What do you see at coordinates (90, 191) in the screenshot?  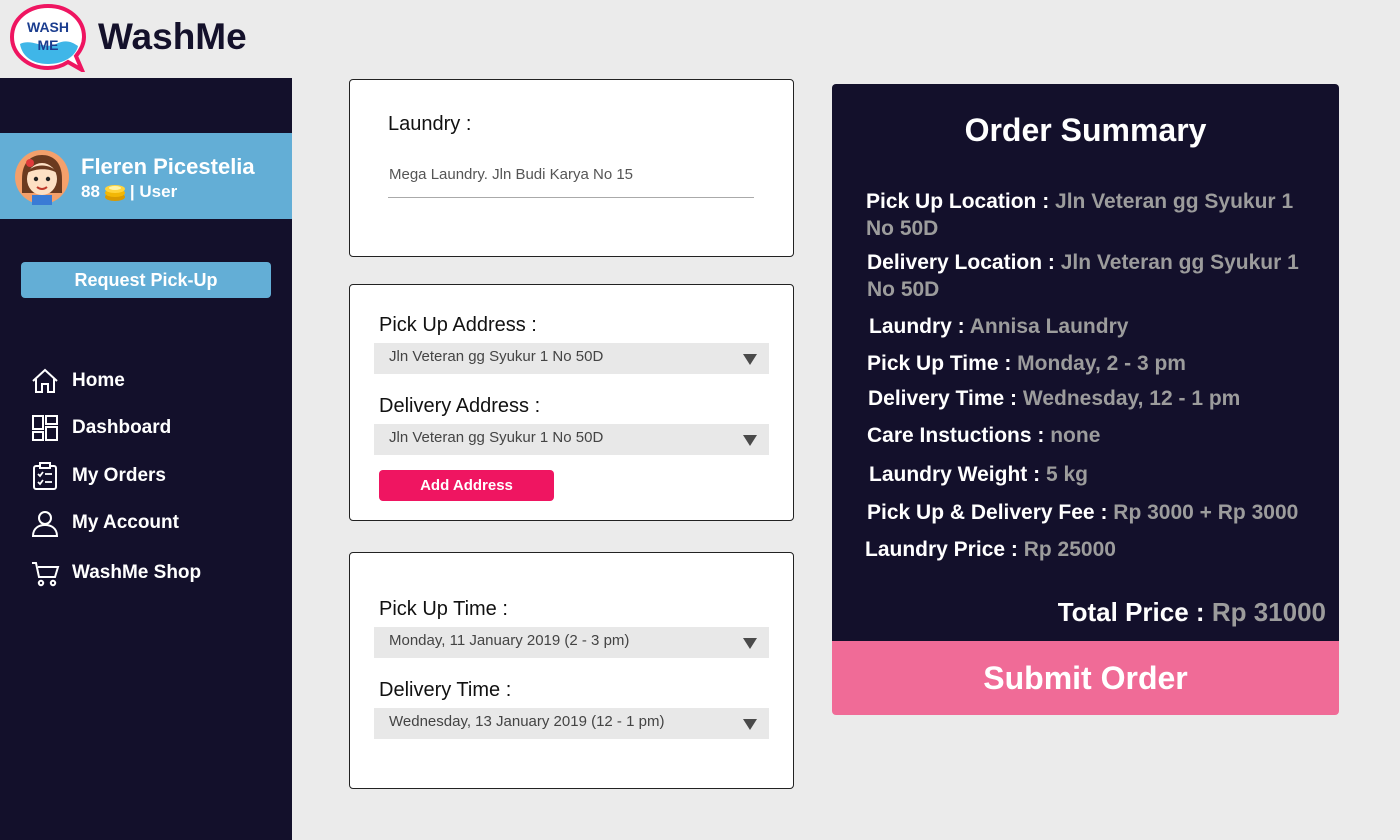 I see `coin-count: 88` at bounding box center [90, 191].